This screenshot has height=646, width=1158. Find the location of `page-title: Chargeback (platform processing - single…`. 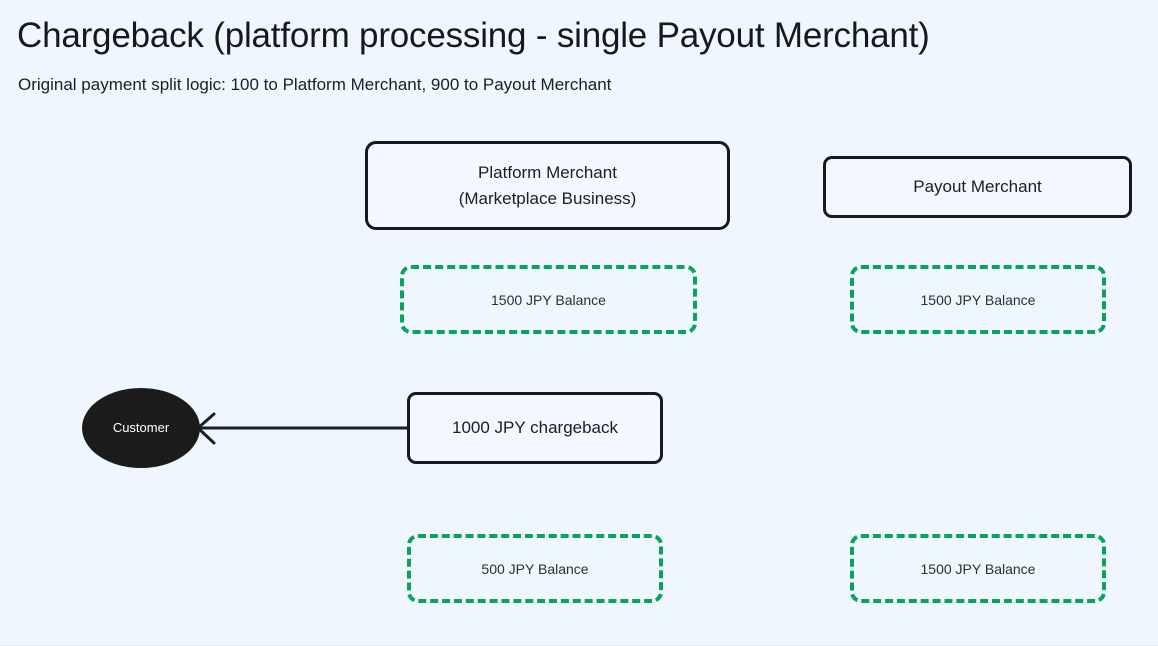

page-title: Chargeback (platform processing - single… is located at coordinates (473, 35).